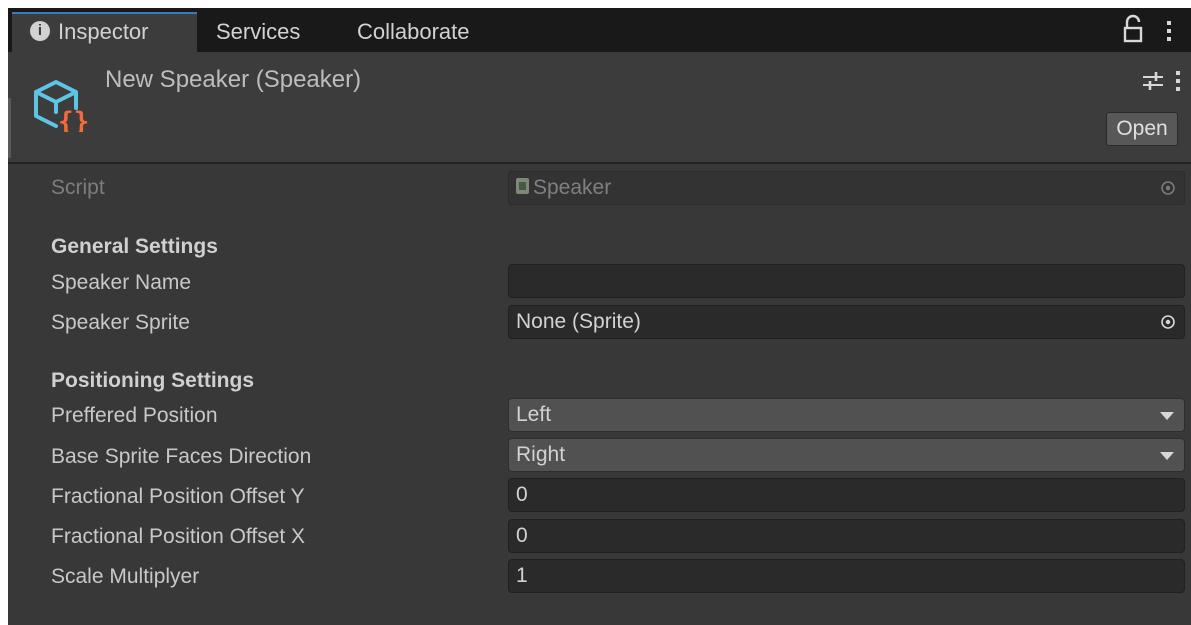  I want to click on script-value: Speaker, so click(572, 187).